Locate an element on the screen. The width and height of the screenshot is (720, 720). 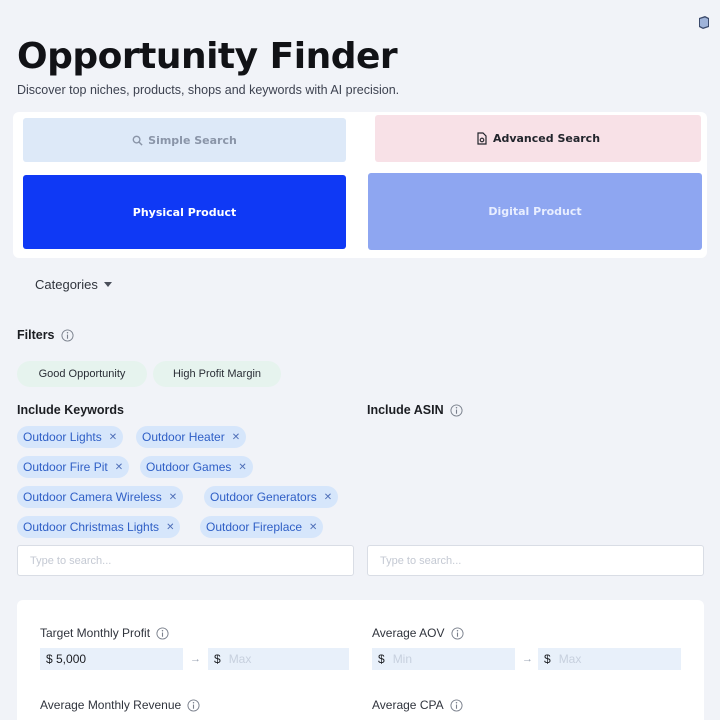
asin-search-input is located at coordinates (535, 560).